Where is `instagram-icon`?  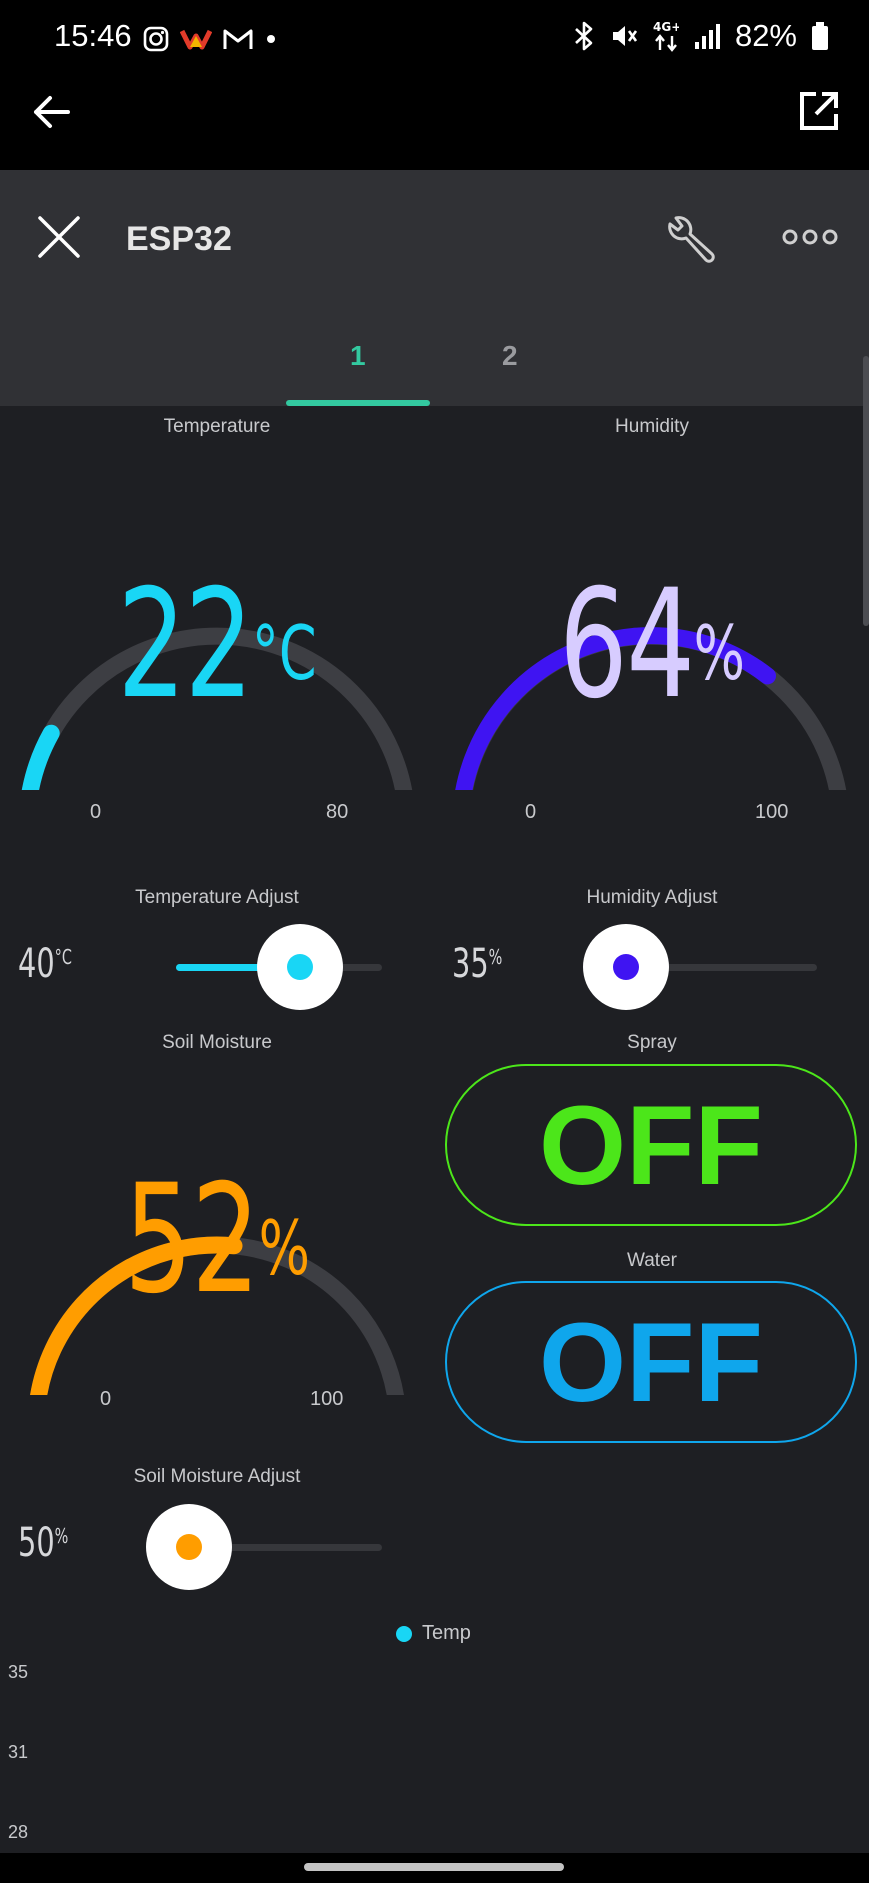
instagram-icon is located at coordinates (156, 39).